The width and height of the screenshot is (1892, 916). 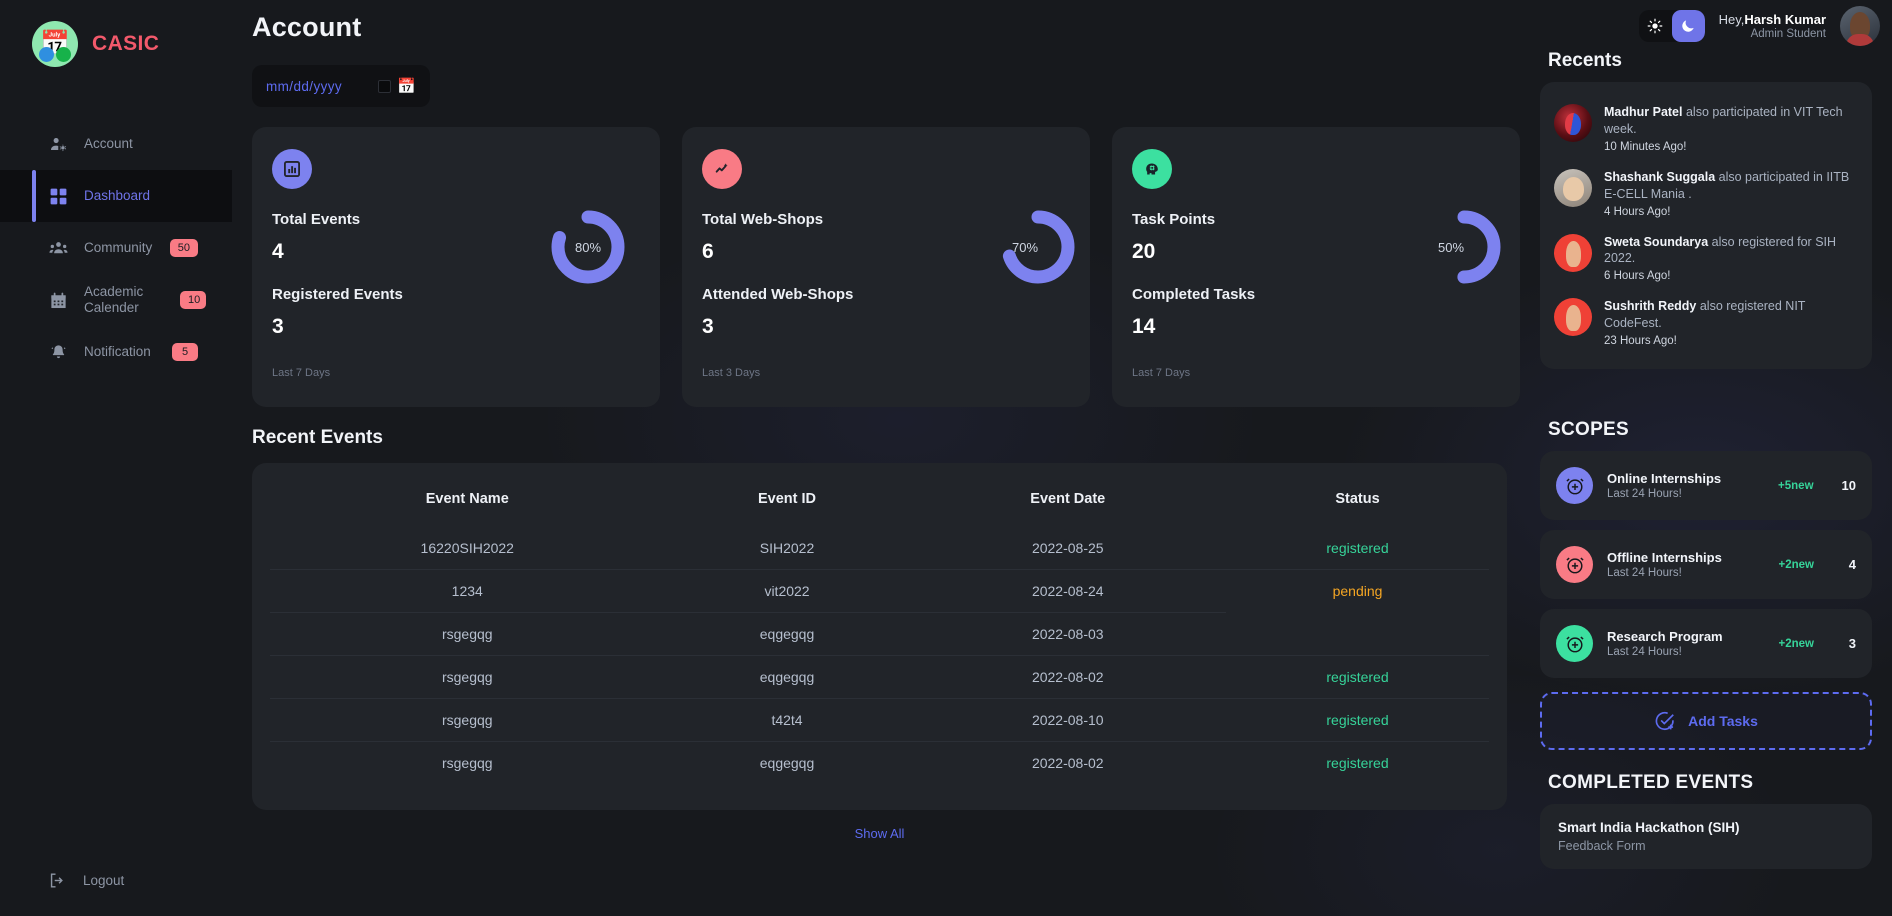 I want to click on recent-person-name: Madhur Patel, so click(x=1643, y=112).